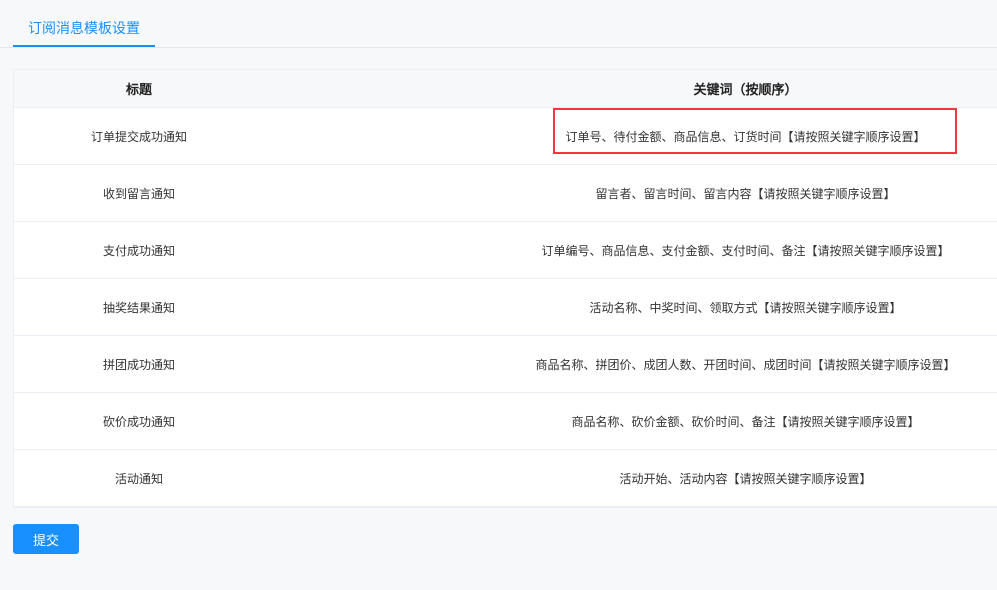 The height and width of the screenshot is (590, 997). I want to click on tab-bar: 订阅消息模板设置, so click(498, 24).